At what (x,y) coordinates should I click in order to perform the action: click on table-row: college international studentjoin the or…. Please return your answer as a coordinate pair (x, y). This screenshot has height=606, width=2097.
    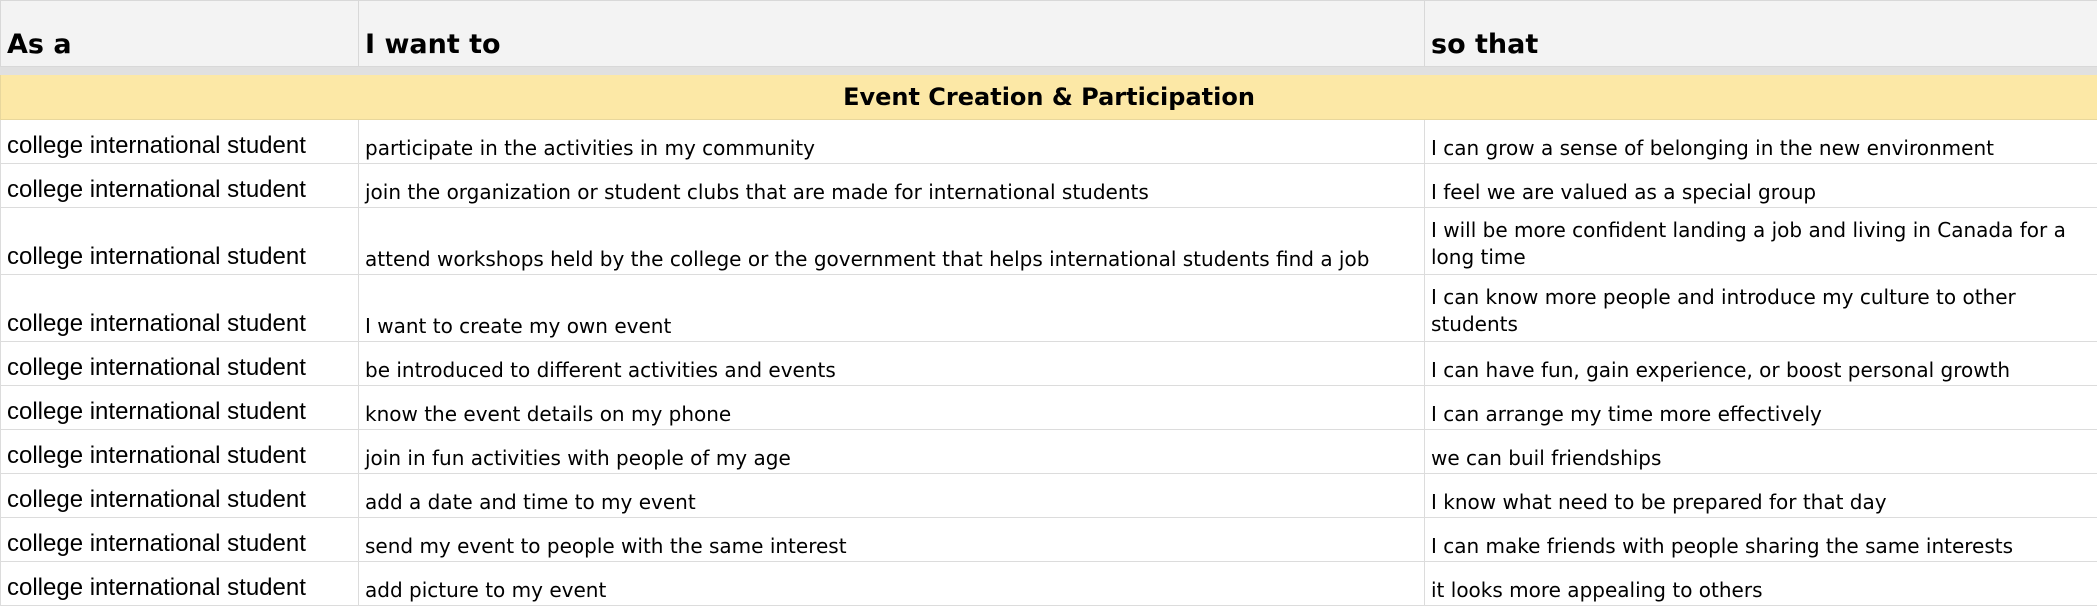
    Looking at the image, I should click on (1049, 186).